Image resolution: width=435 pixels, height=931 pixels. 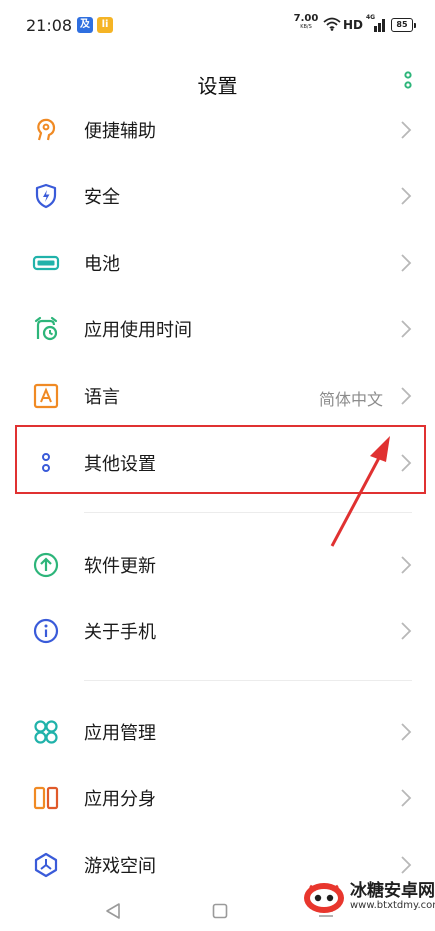 What do you see at coordinates (217, 86) in the screenshot?
I see `page-title: 设置` at bounding box center [217, 86].